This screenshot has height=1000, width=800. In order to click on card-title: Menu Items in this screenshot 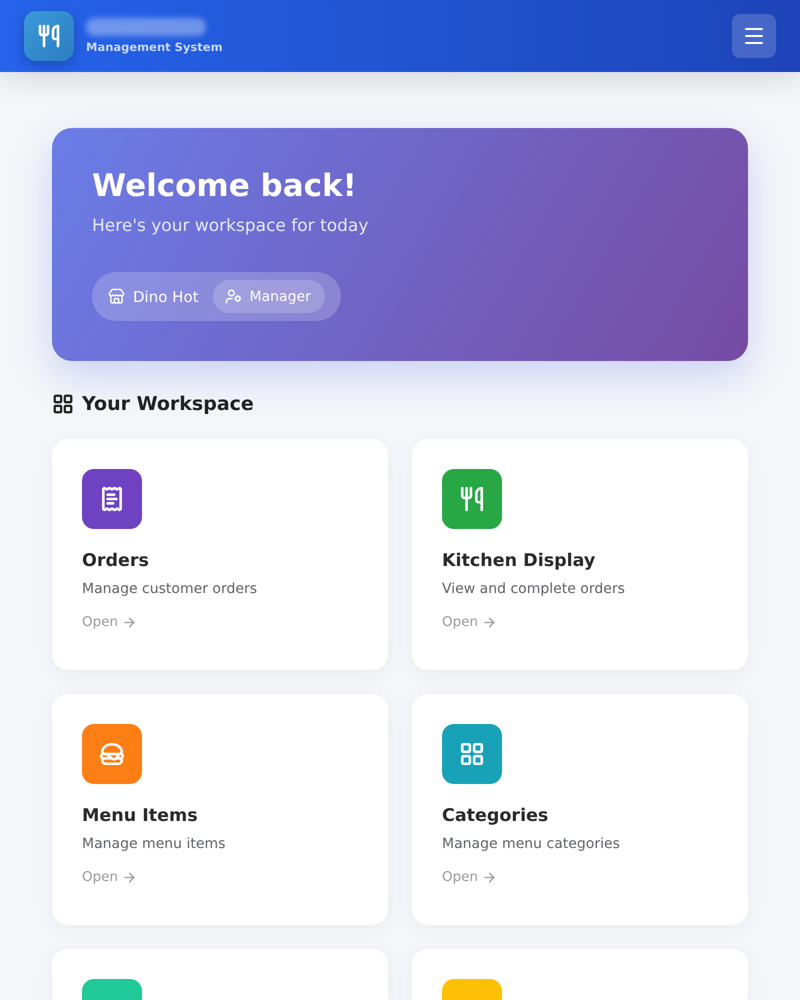, I will do `click(140, 816)`.